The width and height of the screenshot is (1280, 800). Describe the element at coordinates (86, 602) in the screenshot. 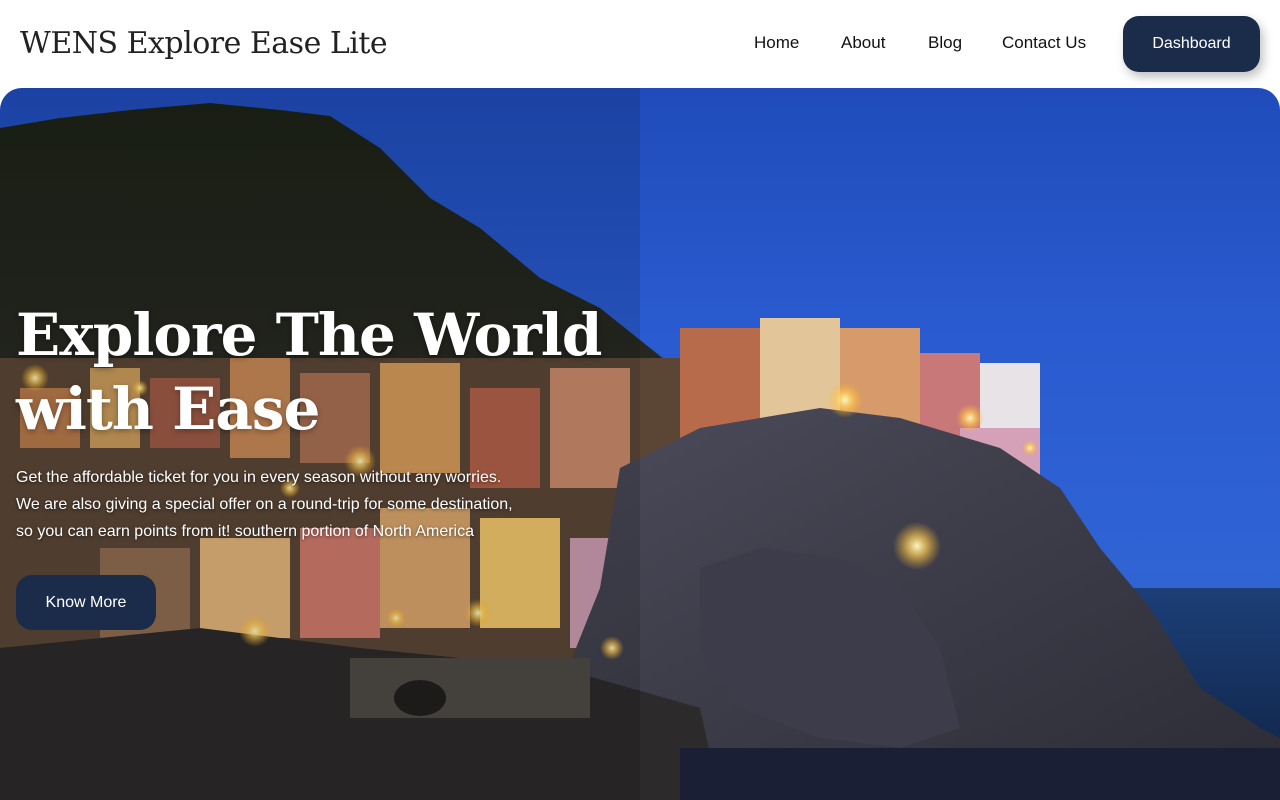

I see `know-more-button: Know More` at that location.